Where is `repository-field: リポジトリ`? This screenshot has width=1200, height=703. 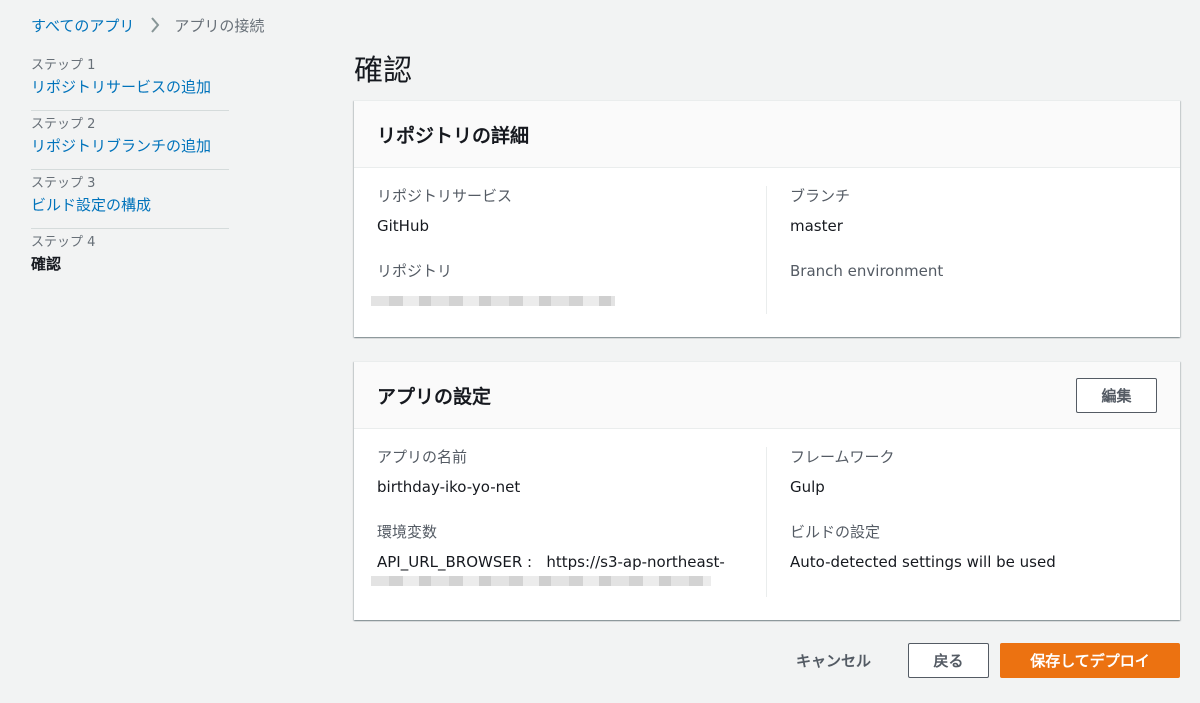 repository-field: リポジトリ is located at coordinates (569, 283).